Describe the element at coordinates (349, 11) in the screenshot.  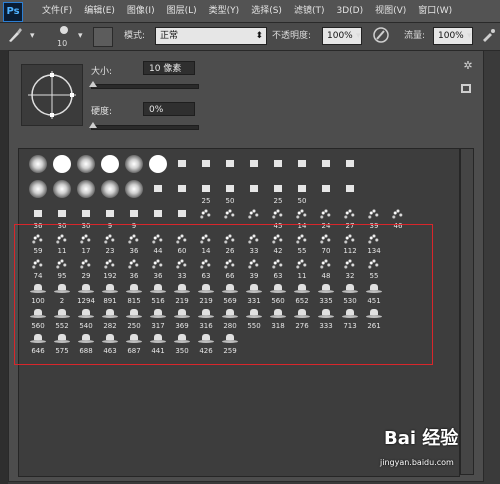
I see `menu-item: 3D(D)` at that location.